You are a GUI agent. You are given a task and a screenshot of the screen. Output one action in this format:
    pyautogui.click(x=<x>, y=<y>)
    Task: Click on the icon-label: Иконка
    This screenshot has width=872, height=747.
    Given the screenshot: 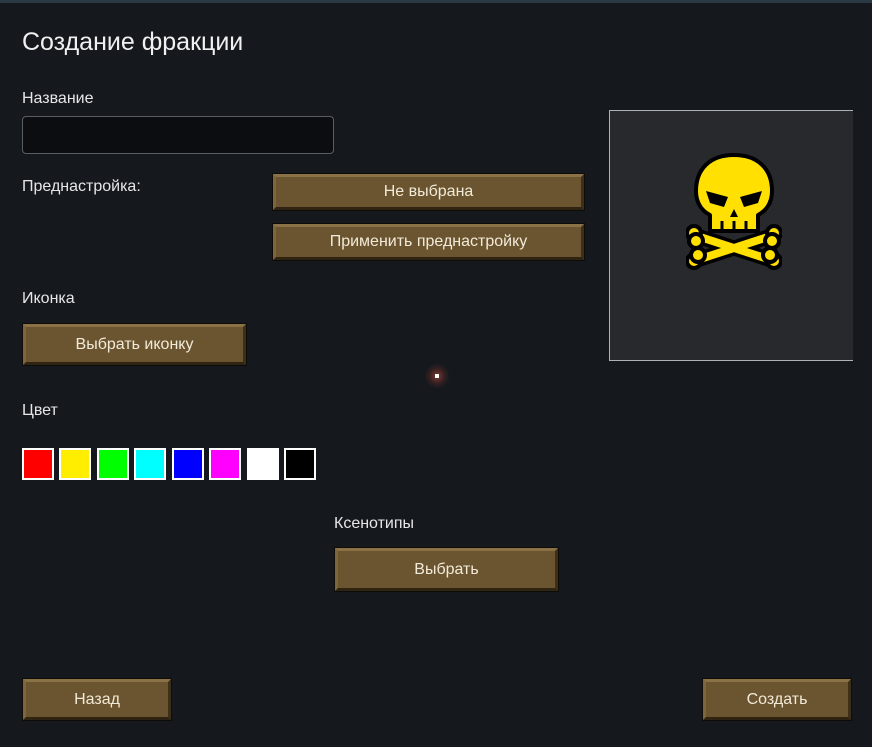 What is the action you would take?
    pyautogui.click(x=48, y=298)
    